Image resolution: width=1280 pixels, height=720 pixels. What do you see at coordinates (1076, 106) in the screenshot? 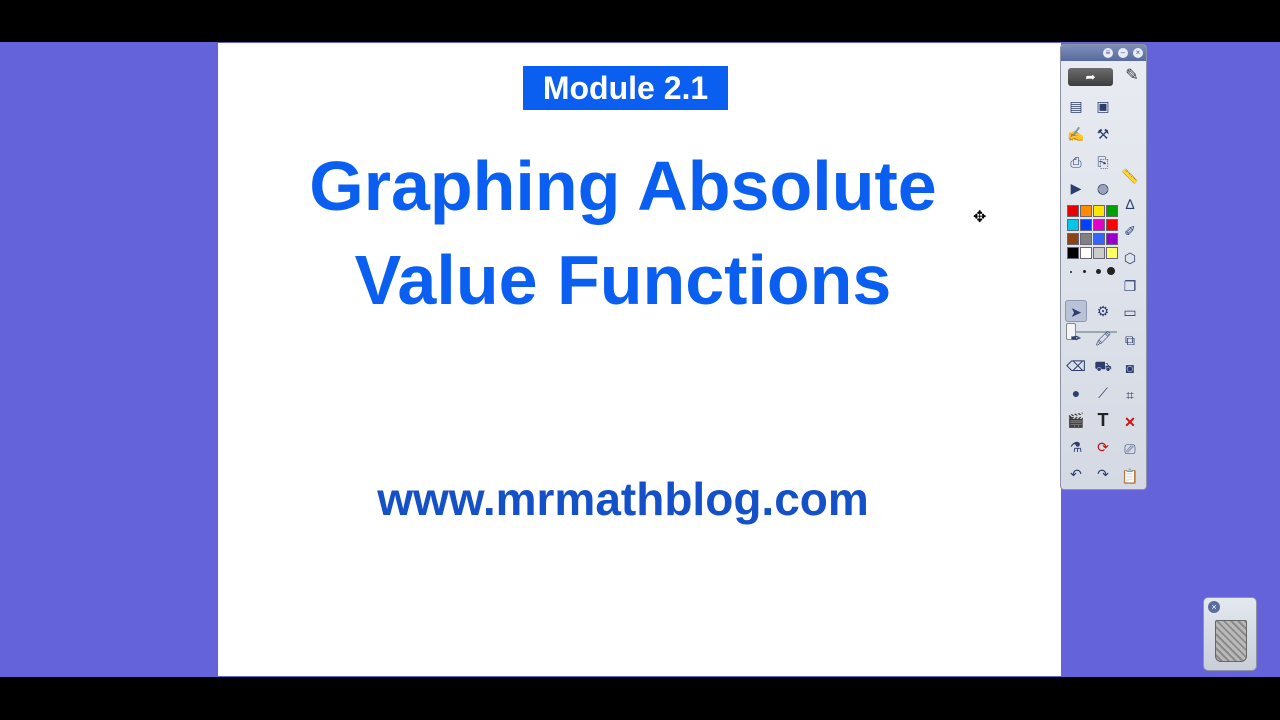
I see `document-icon: ▤` at bounding box center [1076, 106].